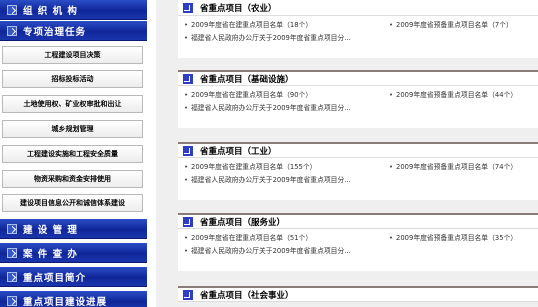 This screenshot has height=307, width=538. Describe the element at coordinates (248, 95) in the screenshot. I see `project-link: 2009年度省在建重点项目名单（90个）` at that location.